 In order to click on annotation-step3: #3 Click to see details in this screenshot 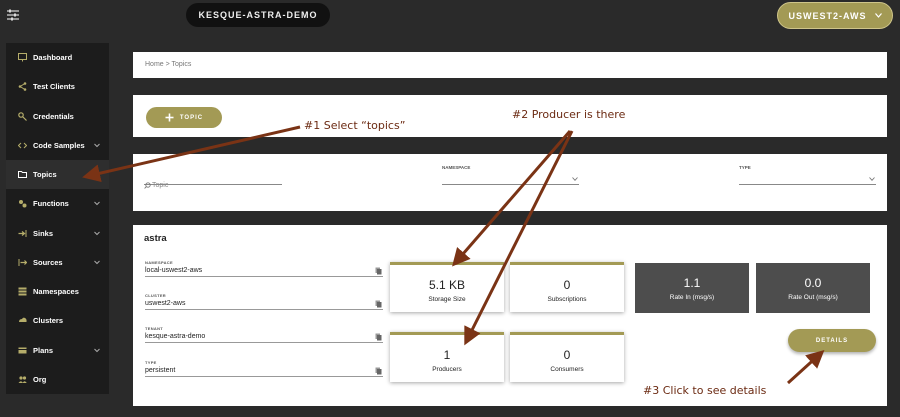, I will do `click(705, 390)`.